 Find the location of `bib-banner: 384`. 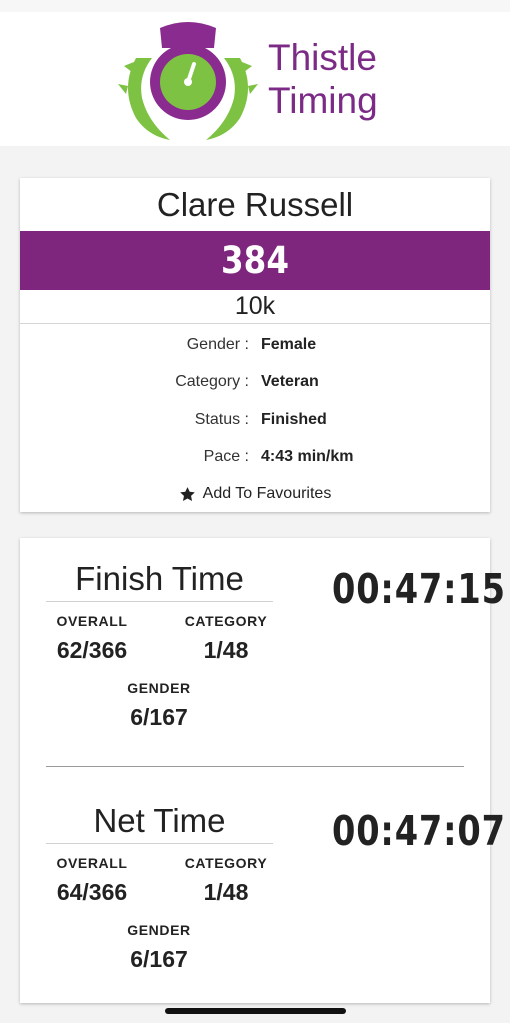

bib-banner: 384 is located at coordinates (255, 260).